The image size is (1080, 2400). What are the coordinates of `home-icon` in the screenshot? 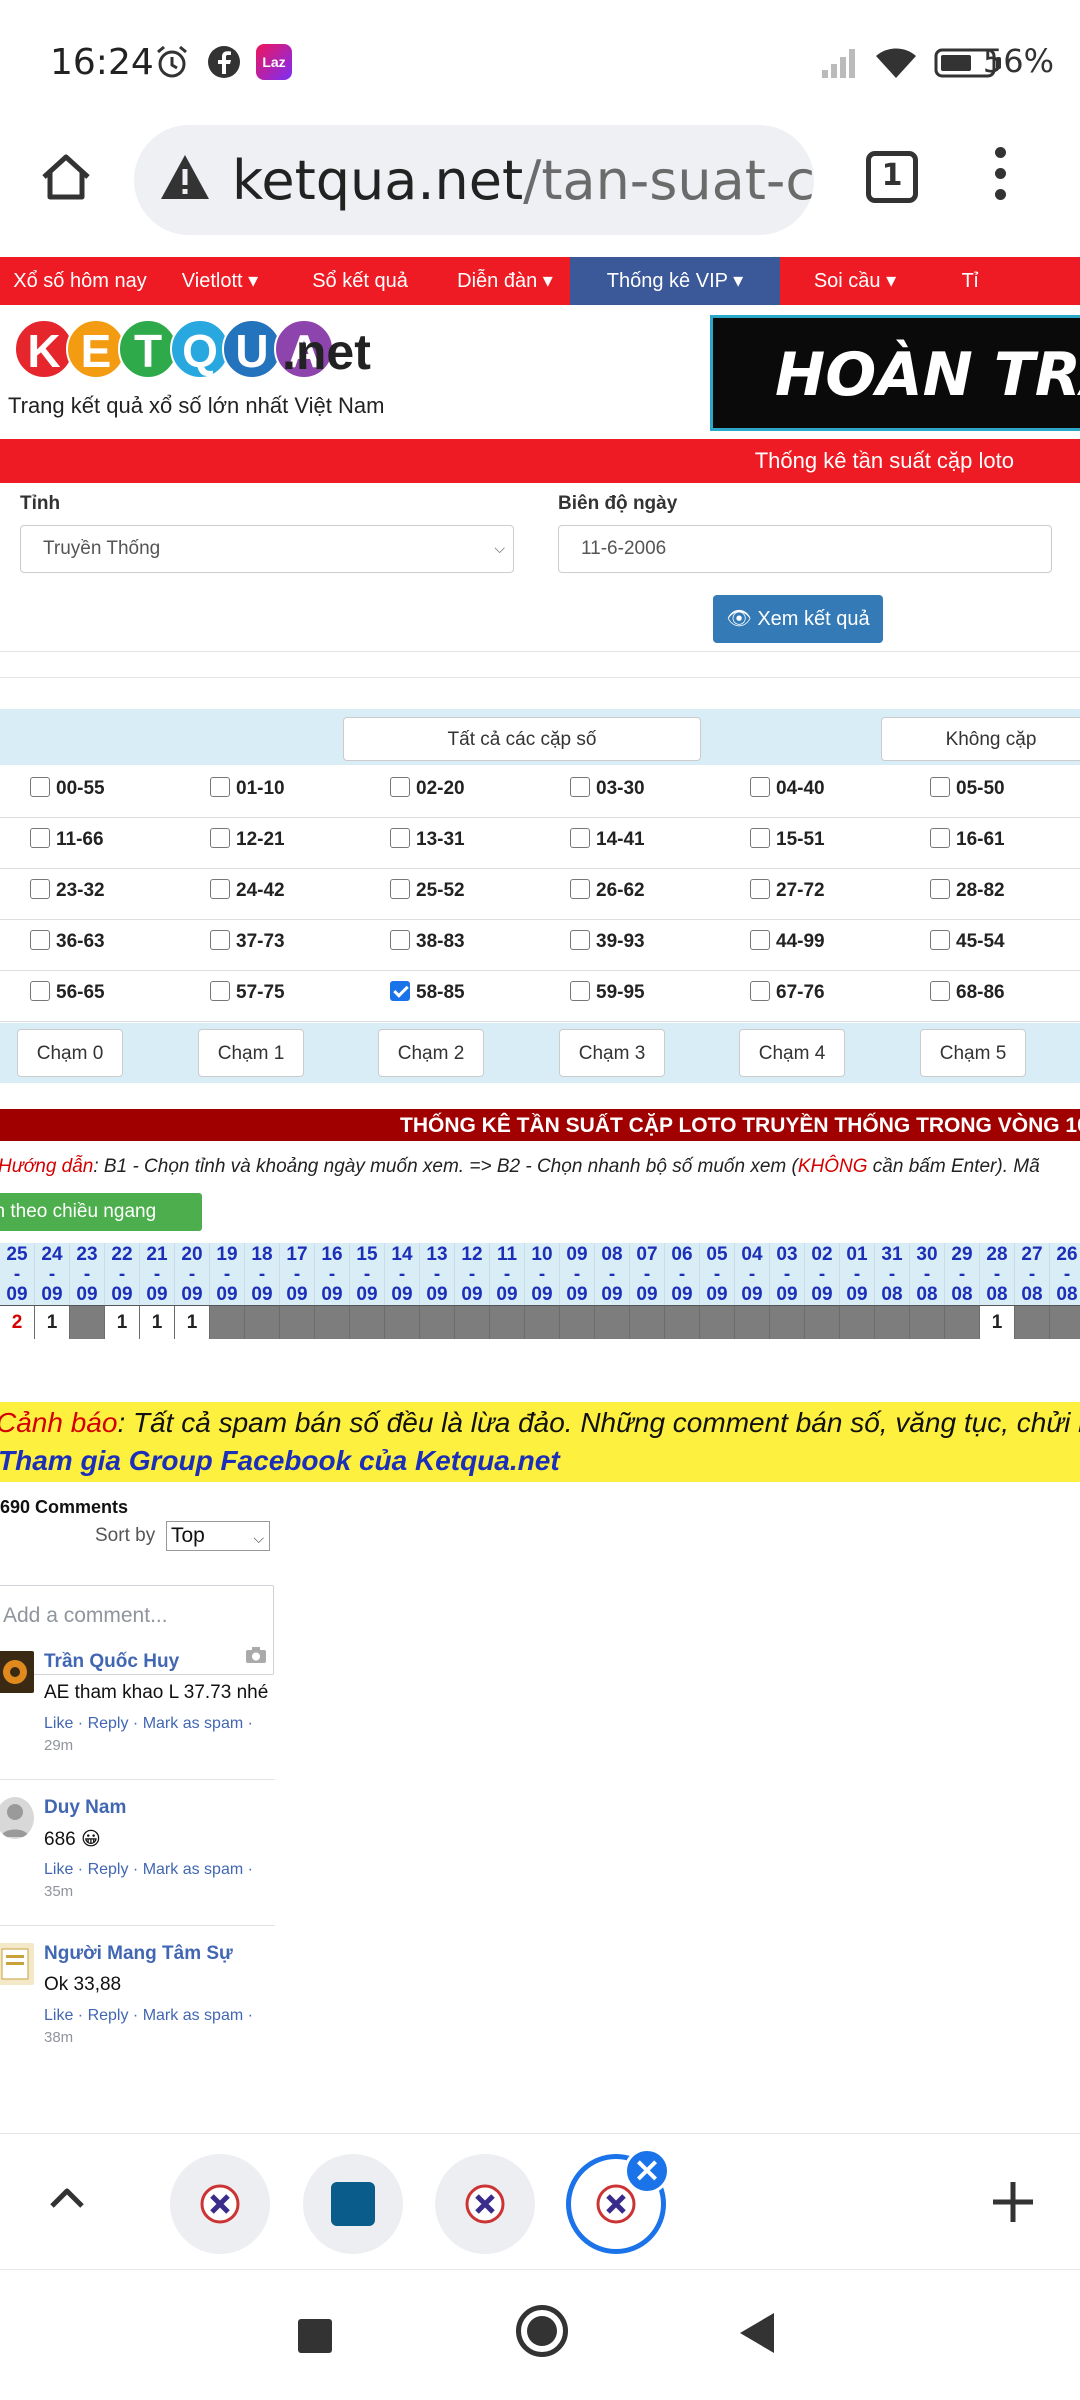 It's located at (66, 177).